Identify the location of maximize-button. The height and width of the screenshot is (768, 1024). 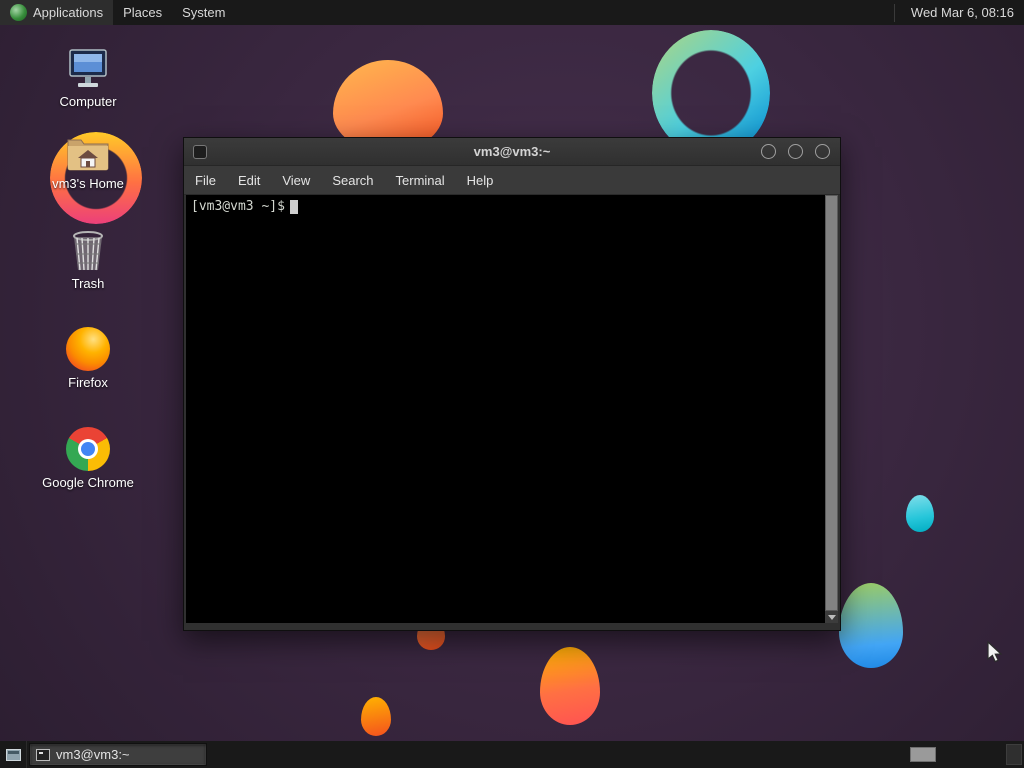
(795, 151).